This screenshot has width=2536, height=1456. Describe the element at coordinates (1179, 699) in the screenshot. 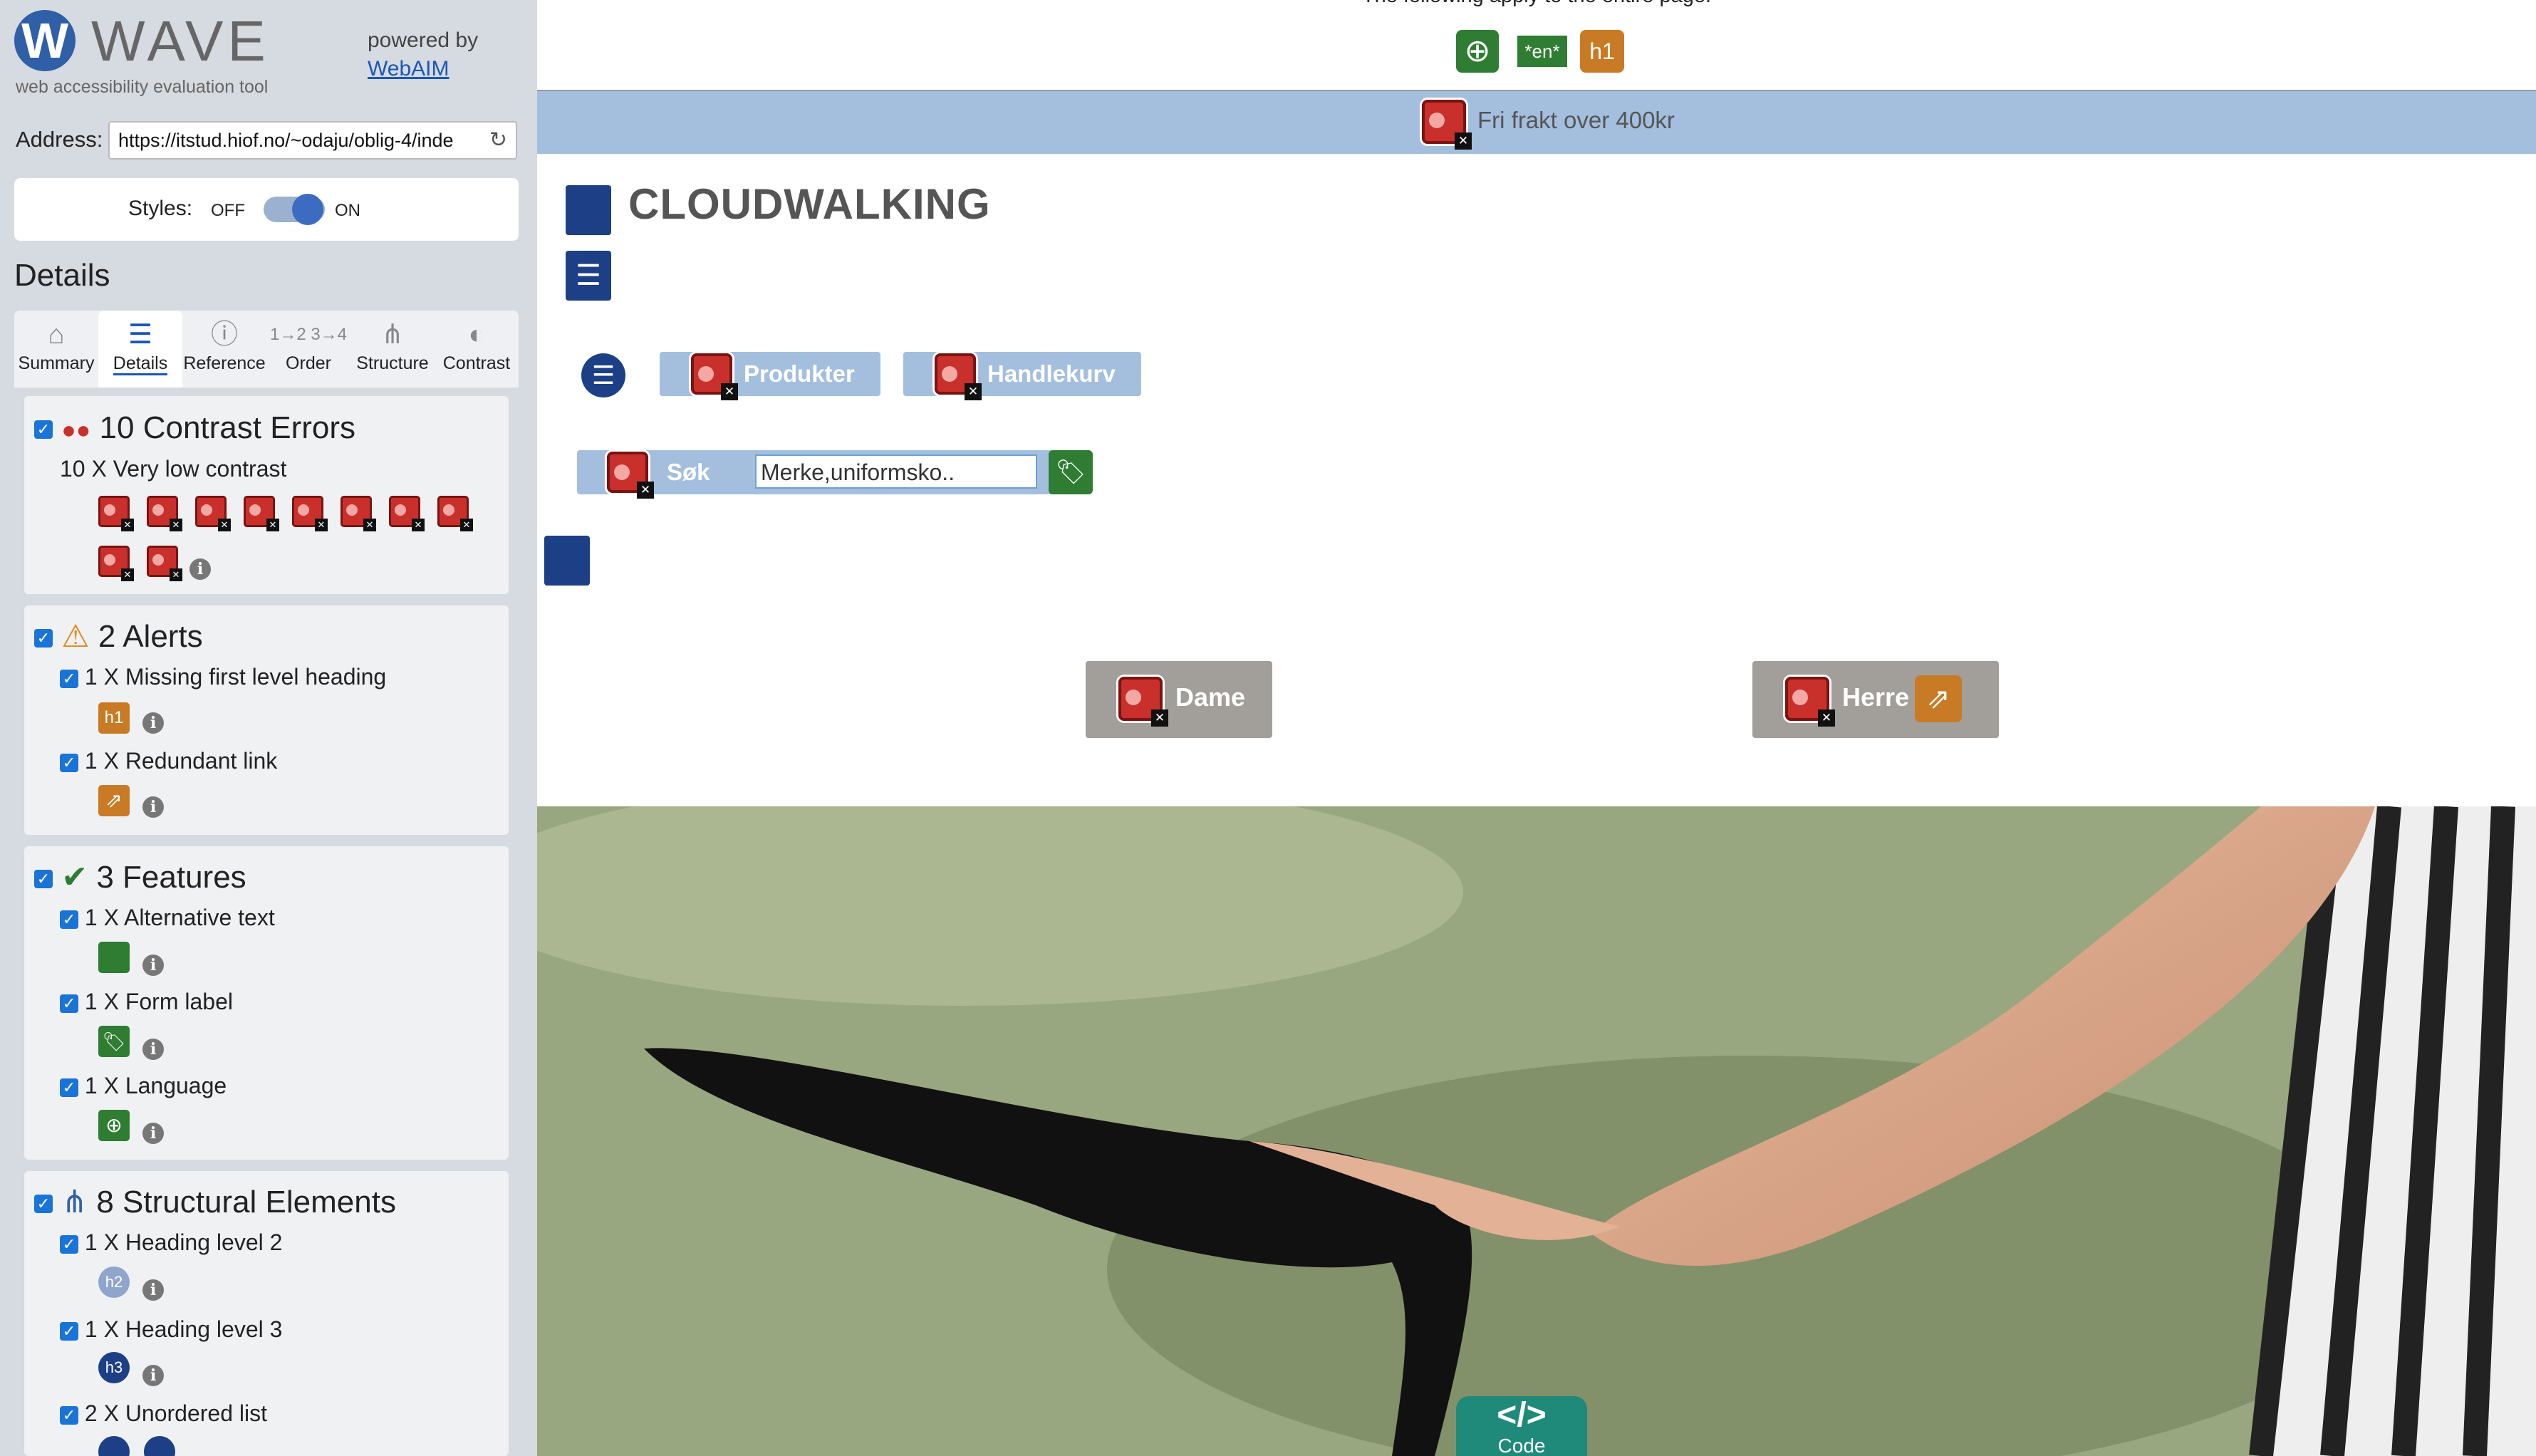

I see `category-dame-button: Dame` at that location.